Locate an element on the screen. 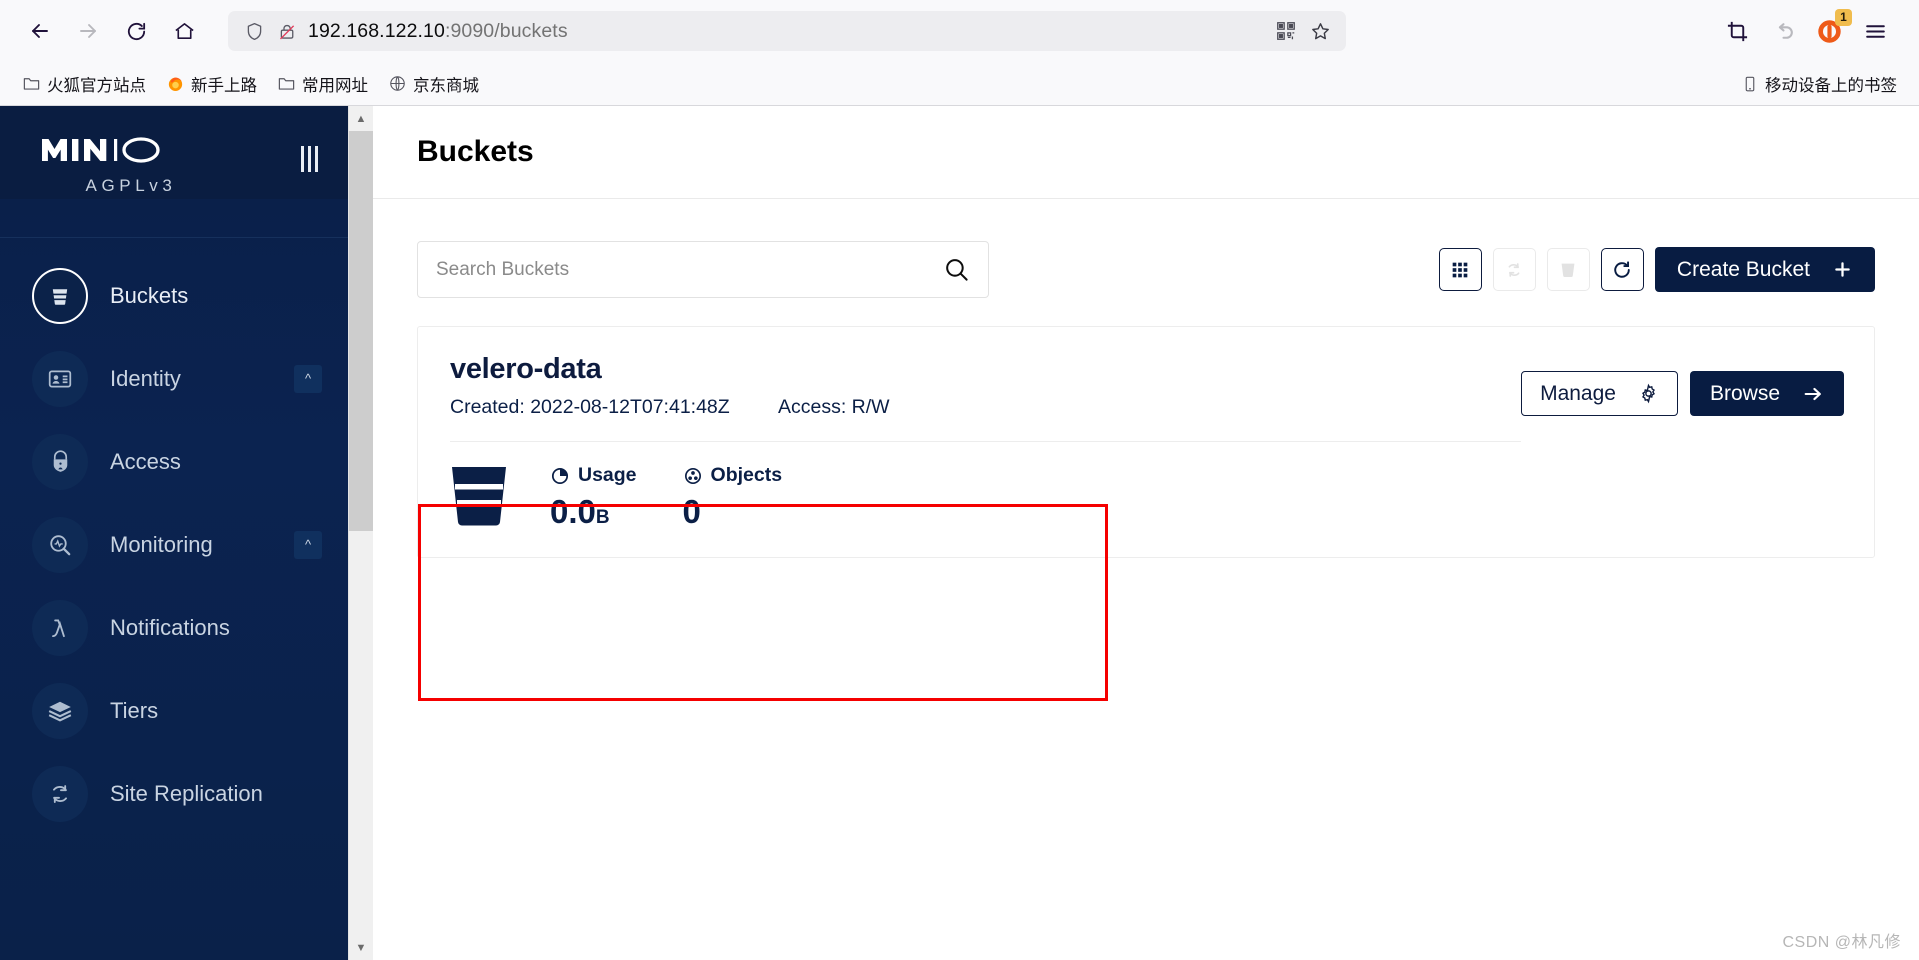  reload-icon is located at coordinates (136, 31).